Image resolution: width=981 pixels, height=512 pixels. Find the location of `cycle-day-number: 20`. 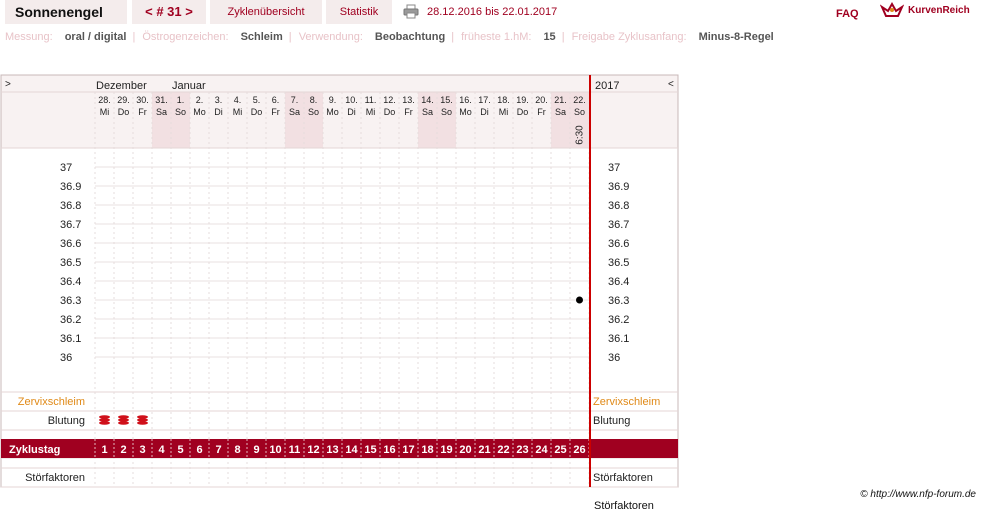

cycle-day-number: 20 is located at coordinates (465, 450).